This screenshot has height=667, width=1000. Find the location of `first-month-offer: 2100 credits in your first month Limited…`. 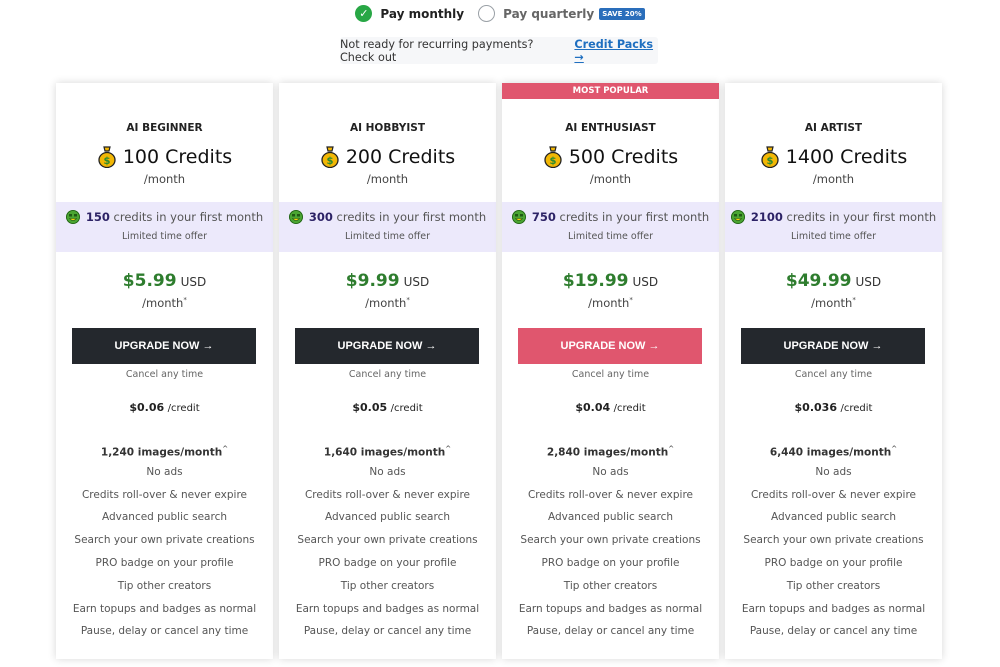

first-month-offer: 2100 credits in your first month Limited… is located at coordinates (833, 227).